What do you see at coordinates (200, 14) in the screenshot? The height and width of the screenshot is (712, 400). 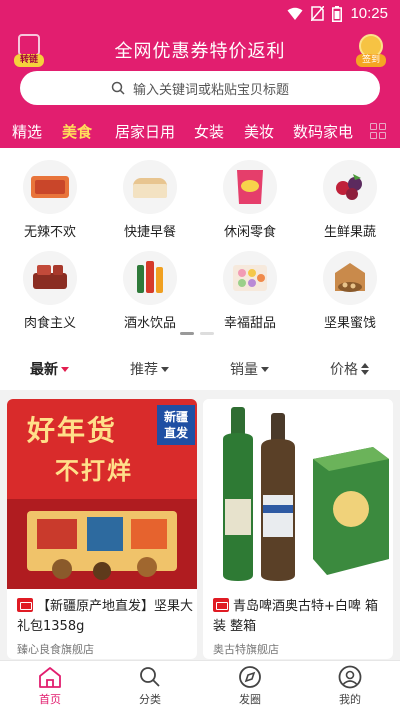 I see `status-bar: 10:25` at bounding box center [200, 14].